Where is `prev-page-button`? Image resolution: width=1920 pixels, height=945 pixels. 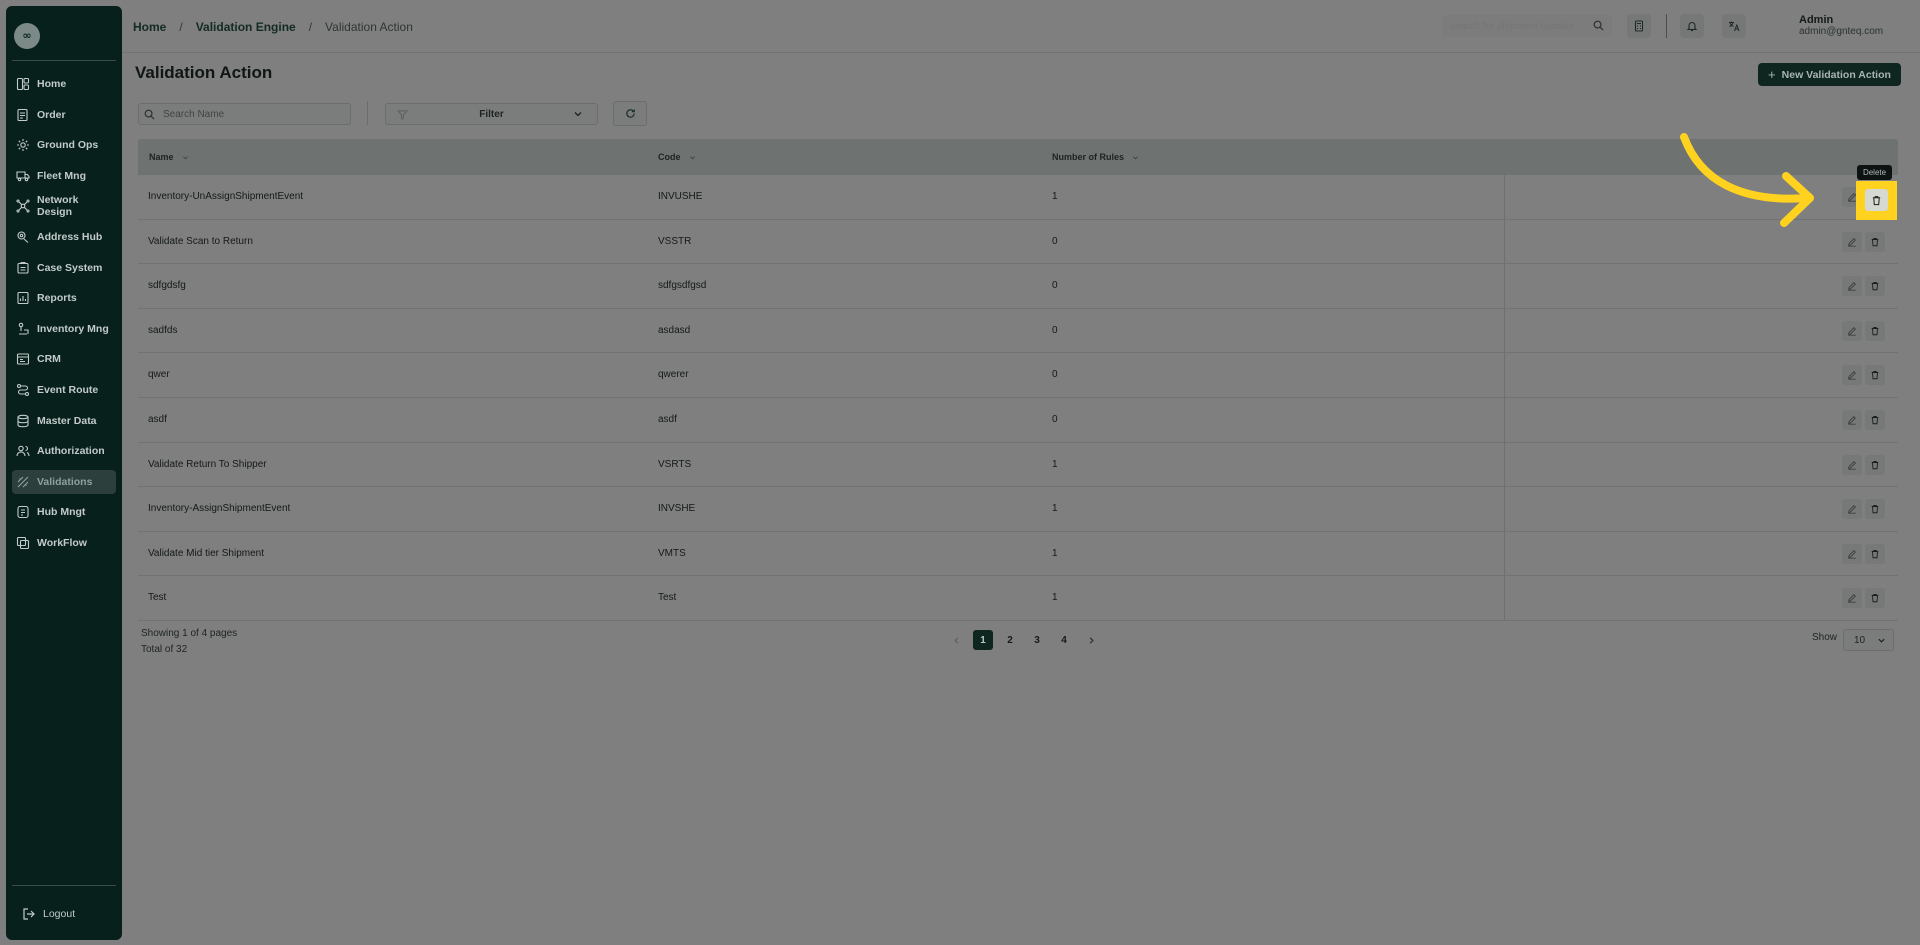 prev-page-button is located at coordinates (956, 640).